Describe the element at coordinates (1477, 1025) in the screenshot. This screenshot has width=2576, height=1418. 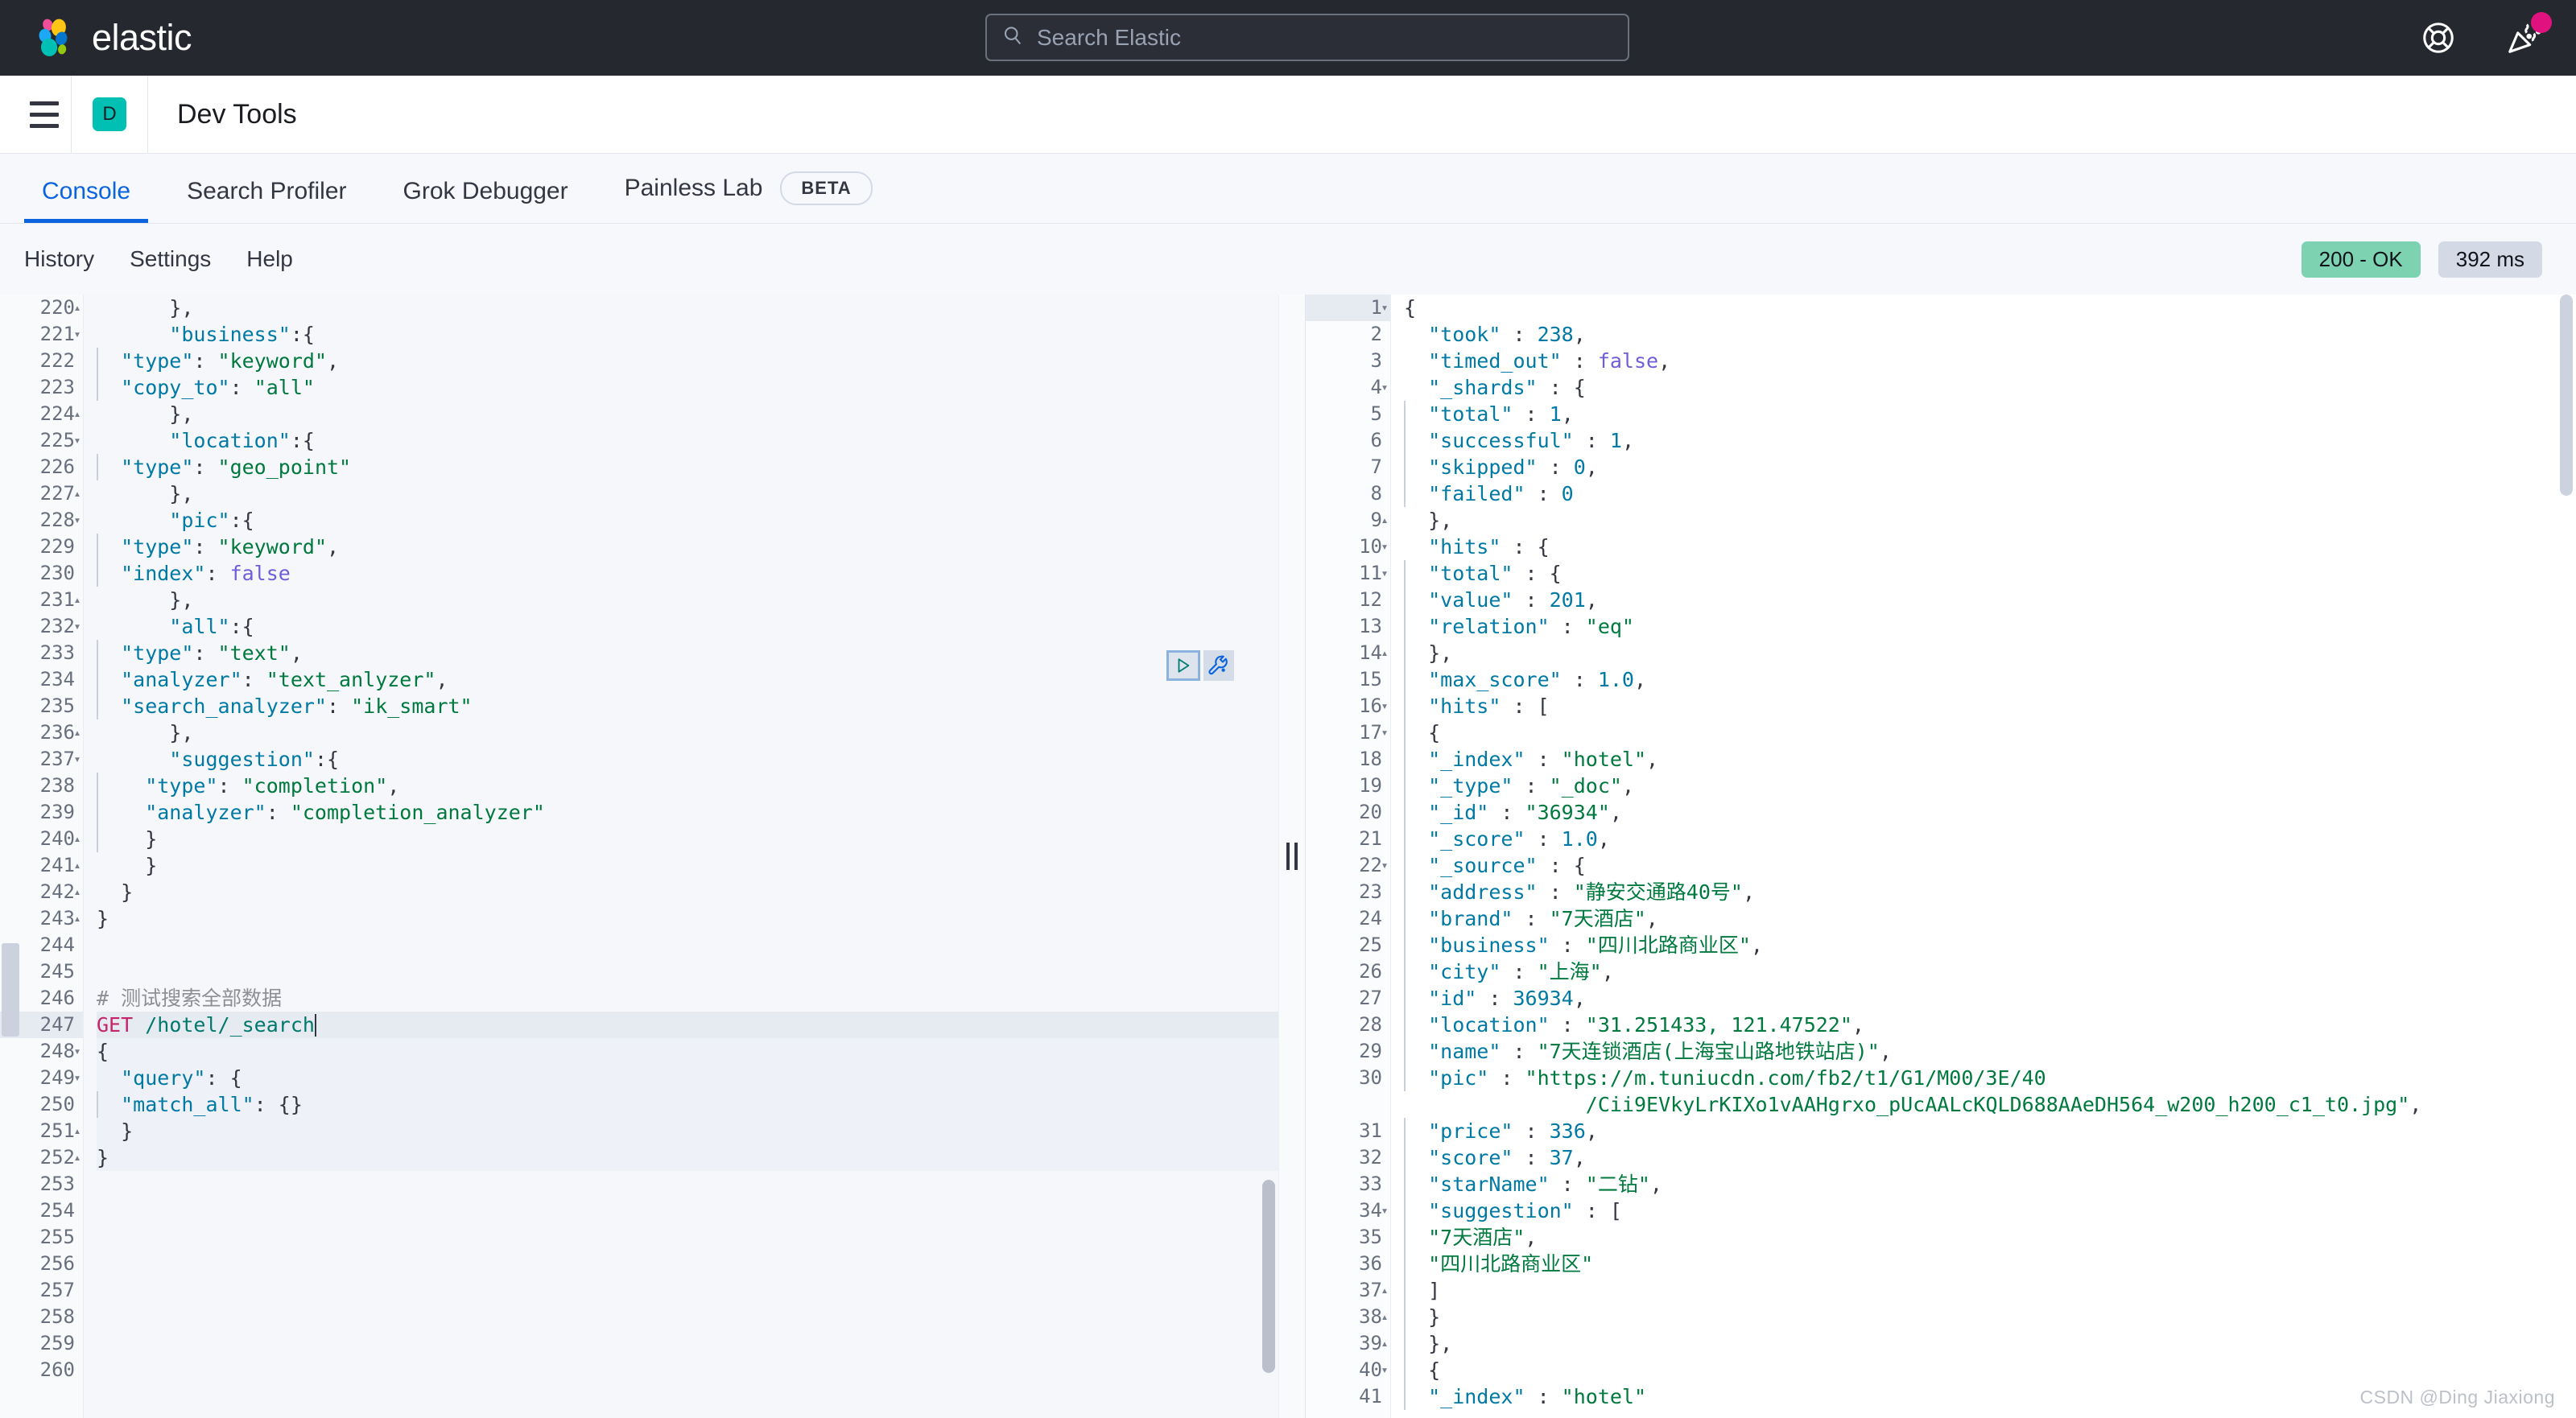
I see `code-token: "location"` at that location.